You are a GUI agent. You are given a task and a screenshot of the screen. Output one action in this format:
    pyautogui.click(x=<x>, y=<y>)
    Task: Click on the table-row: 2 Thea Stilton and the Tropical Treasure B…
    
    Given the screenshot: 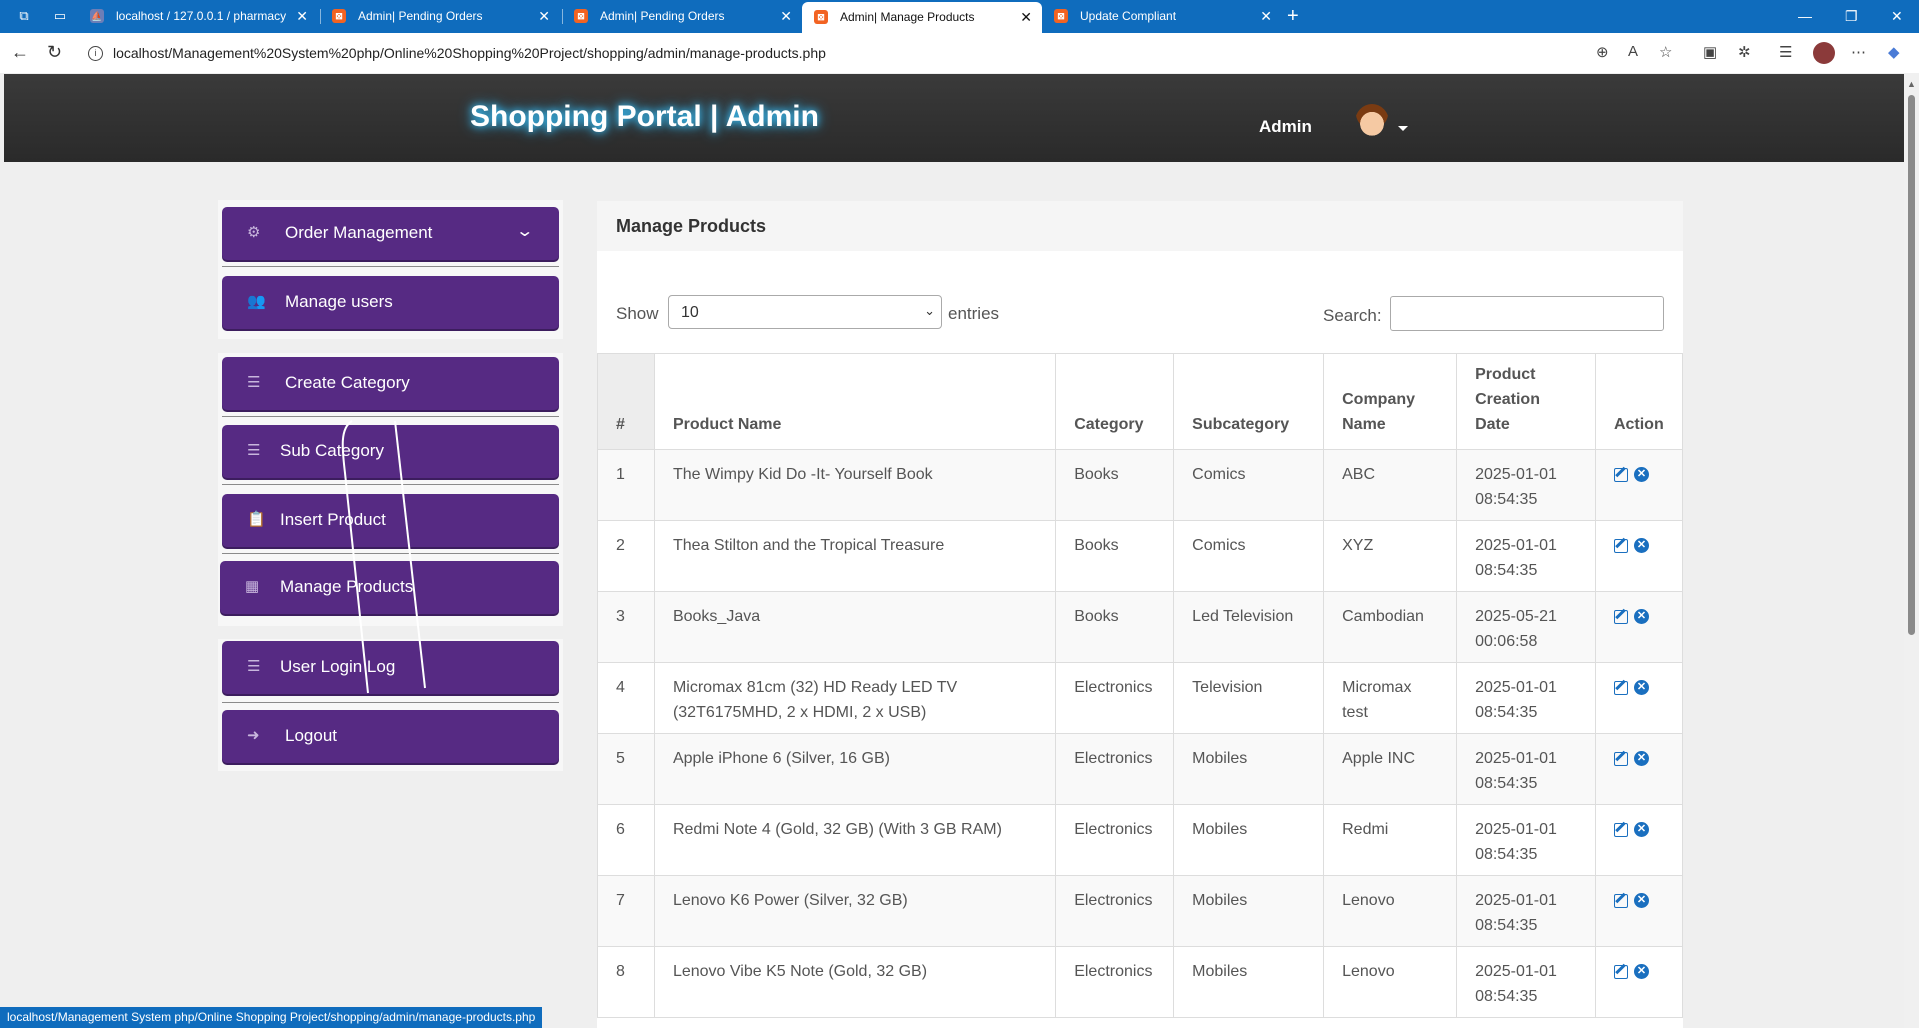 What is the action you would take?
    pyautogui.click(x=1140, y=556)
    